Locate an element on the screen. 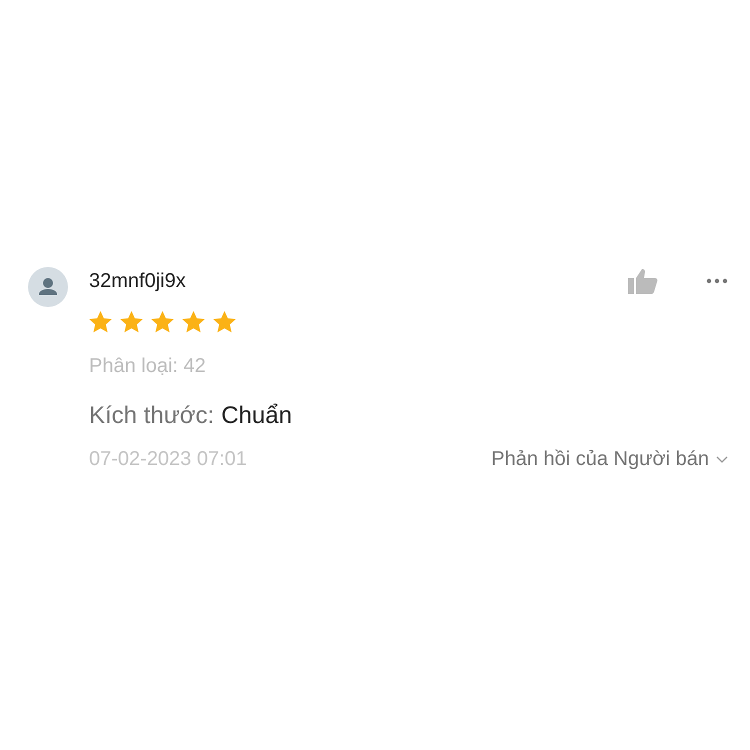  review-date: 07-02-2023 07:01 is located at coordinates (168, 459).